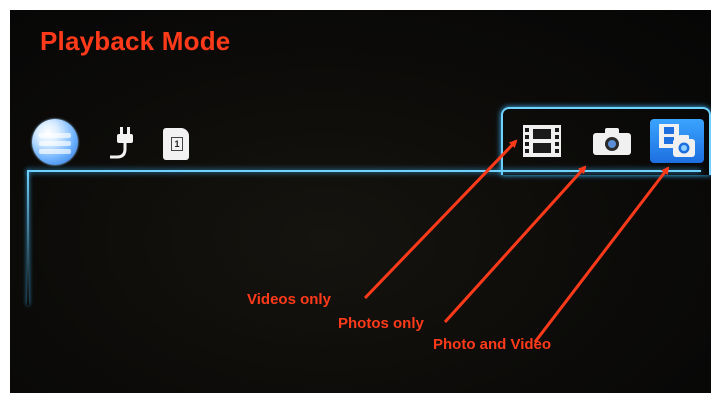 This screenshot has width=711, height=393. I want to click on annotation-videos-only: Videos only, so click(289, 299).